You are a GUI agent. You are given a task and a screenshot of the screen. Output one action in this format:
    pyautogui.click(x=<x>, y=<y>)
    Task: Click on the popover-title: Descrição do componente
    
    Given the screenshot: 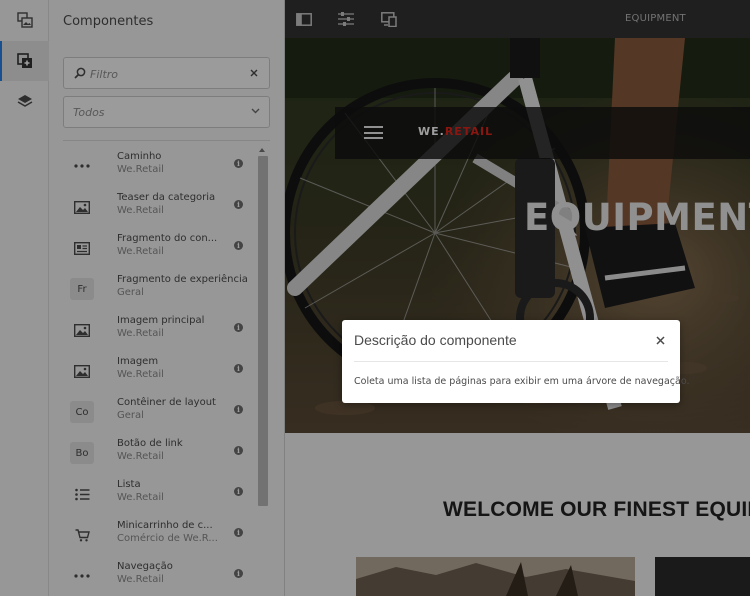 What is the action you would take?
    pyautogui.click(x=435, y=340)
    